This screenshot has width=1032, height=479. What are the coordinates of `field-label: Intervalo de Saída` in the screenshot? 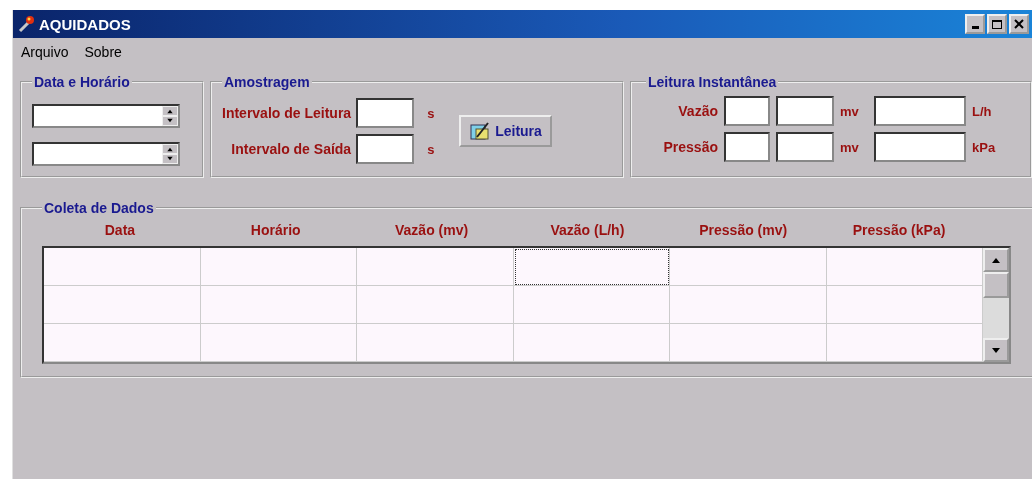 It's located at (291, 149).